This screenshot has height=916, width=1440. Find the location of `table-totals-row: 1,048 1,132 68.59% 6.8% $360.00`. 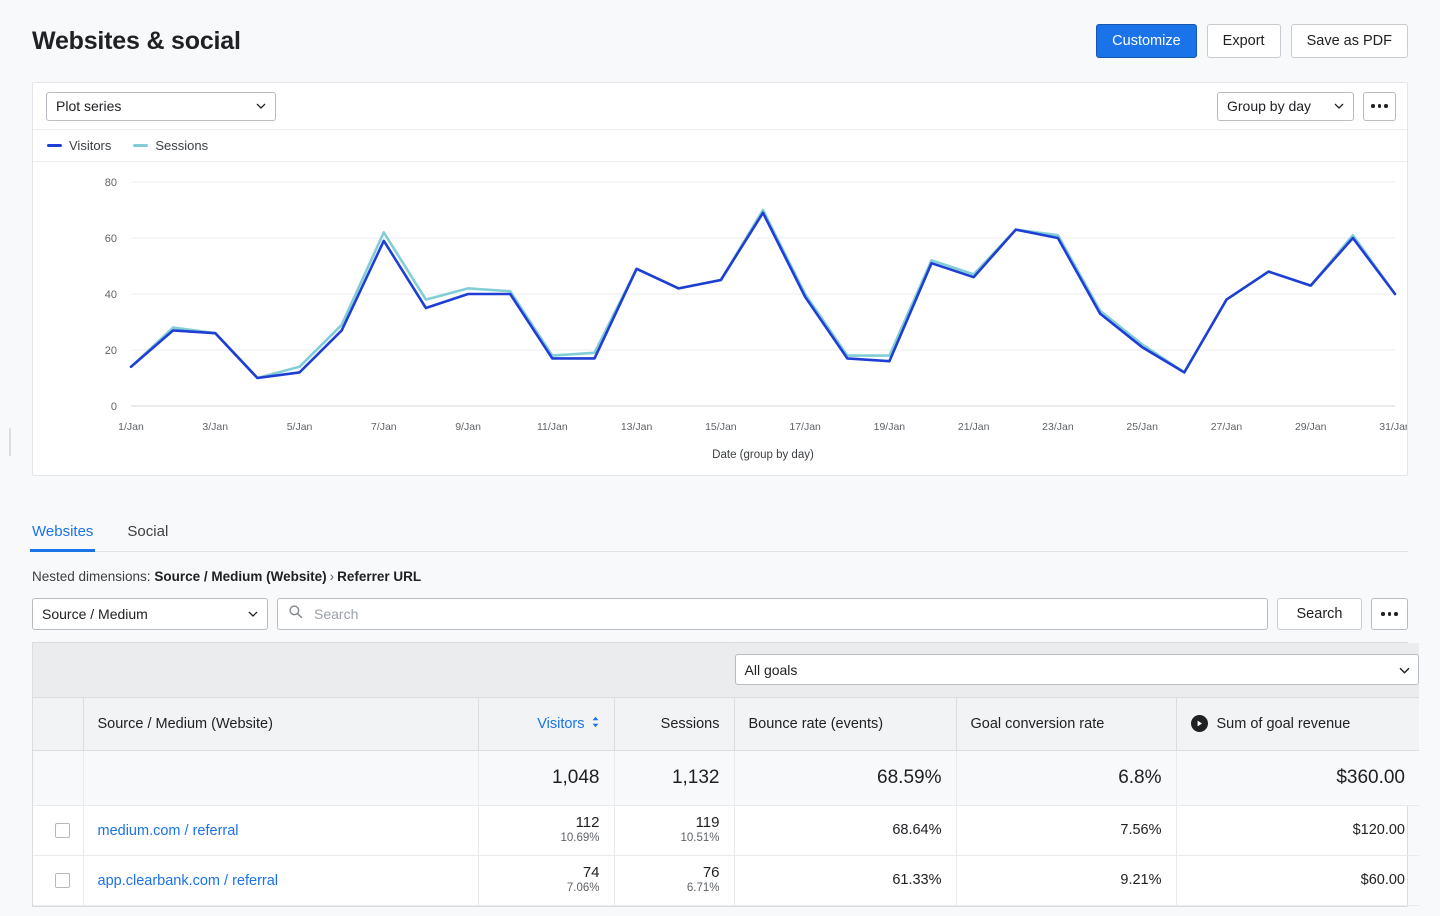

table-totals-row: 1,048 1,132 68.59% 6.8% $360.00 is located at coordinates (726, 778).